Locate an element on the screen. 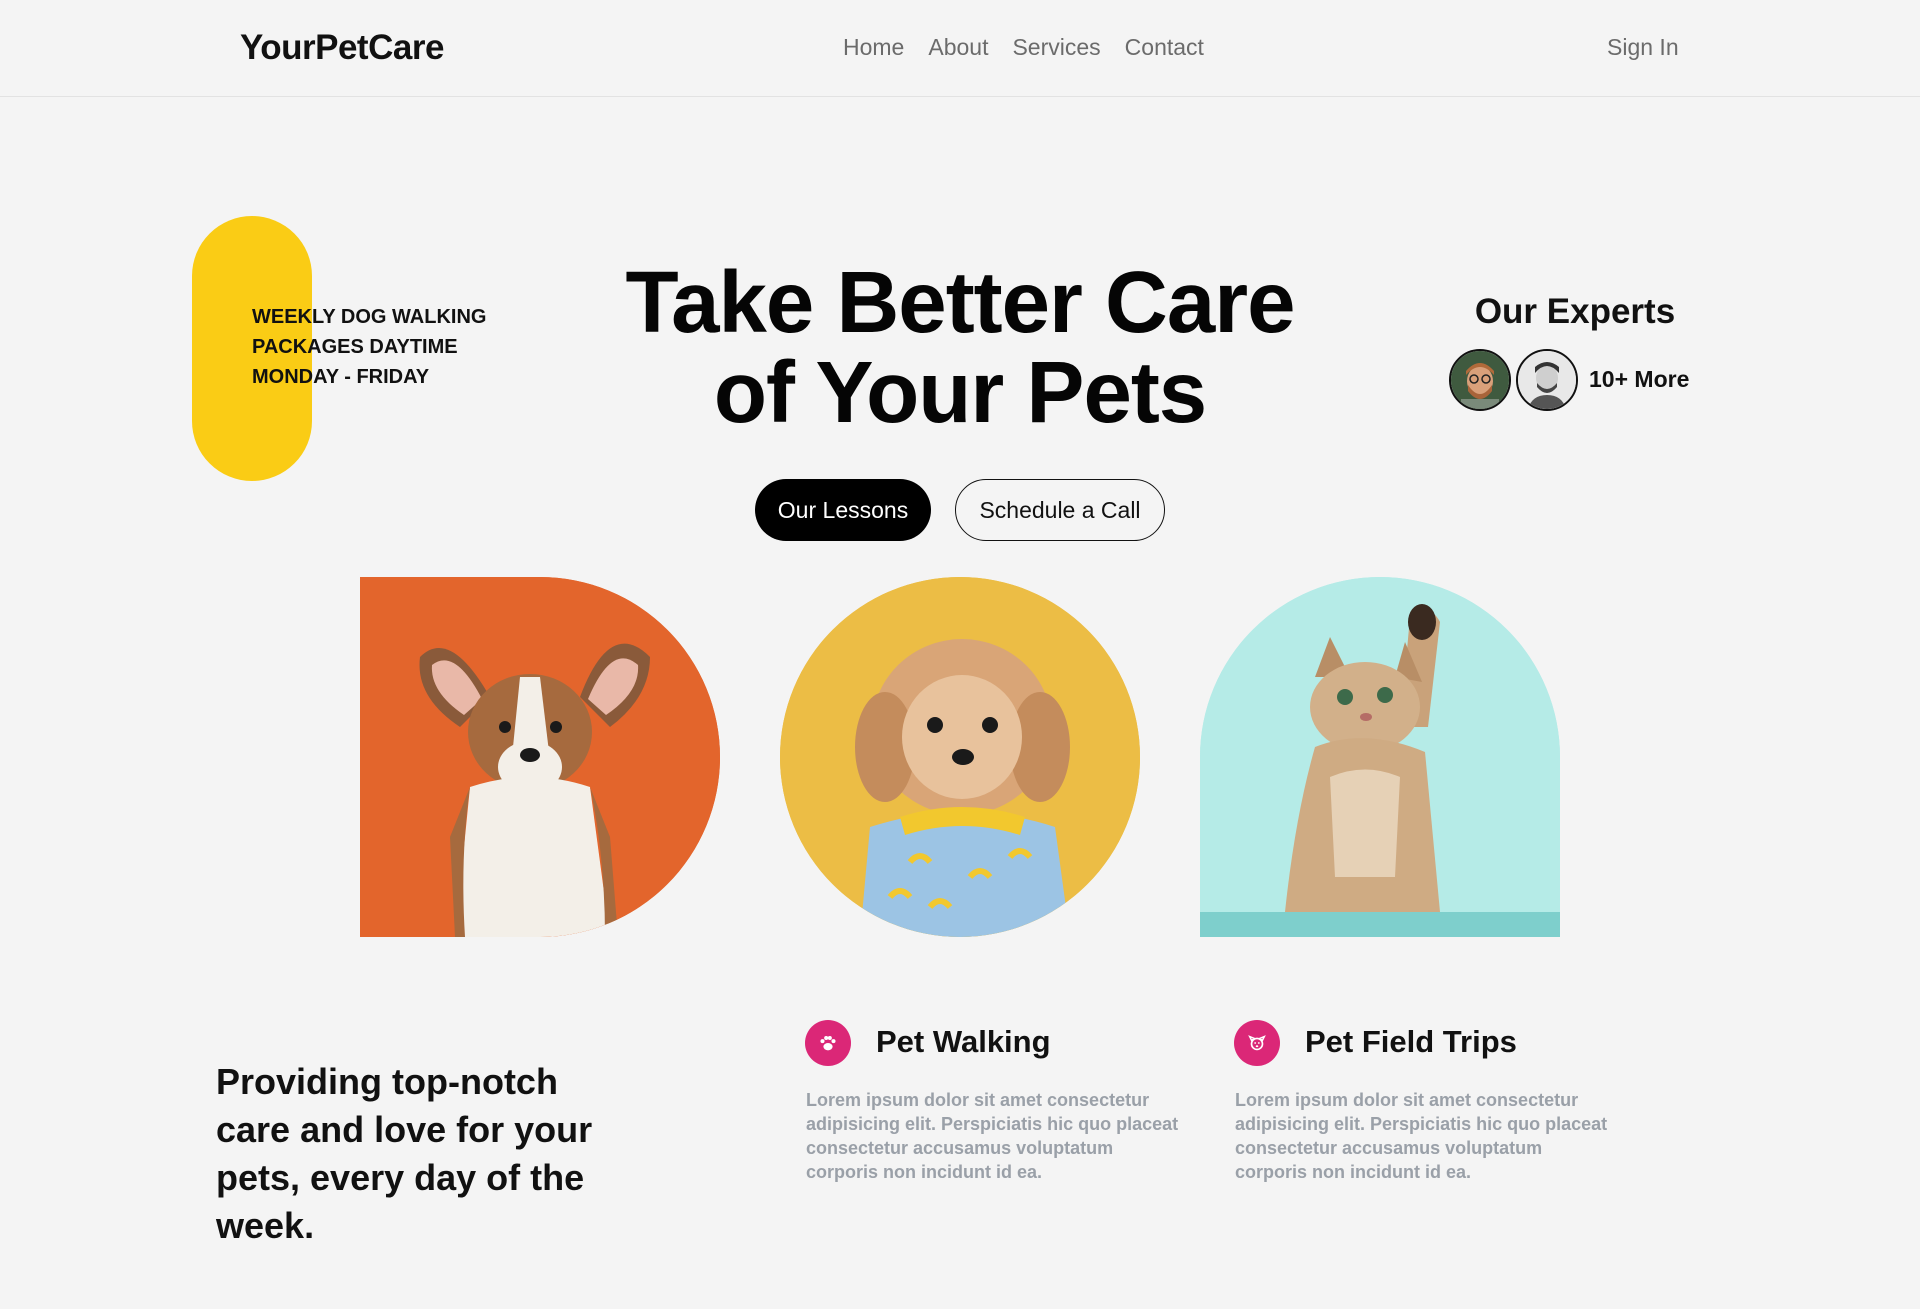 The image size is (1920, 1309). hero-note-line-1: WEEKLY DOG WALKING is located at coordinates (369, 317).